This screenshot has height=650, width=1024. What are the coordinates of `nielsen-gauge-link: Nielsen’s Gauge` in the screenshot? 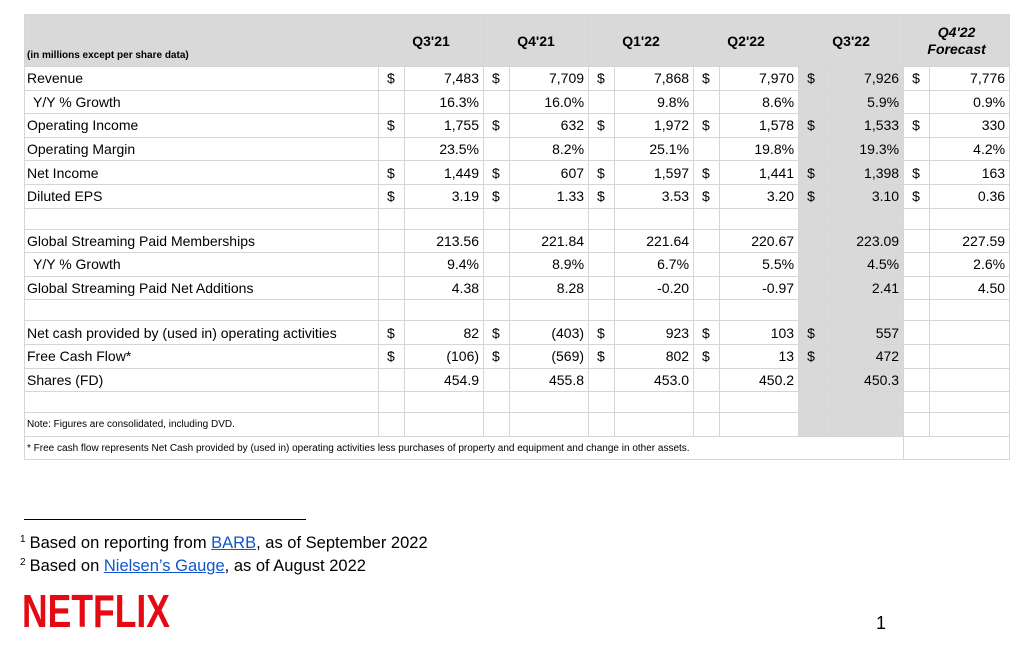 It's located at (164, 566).